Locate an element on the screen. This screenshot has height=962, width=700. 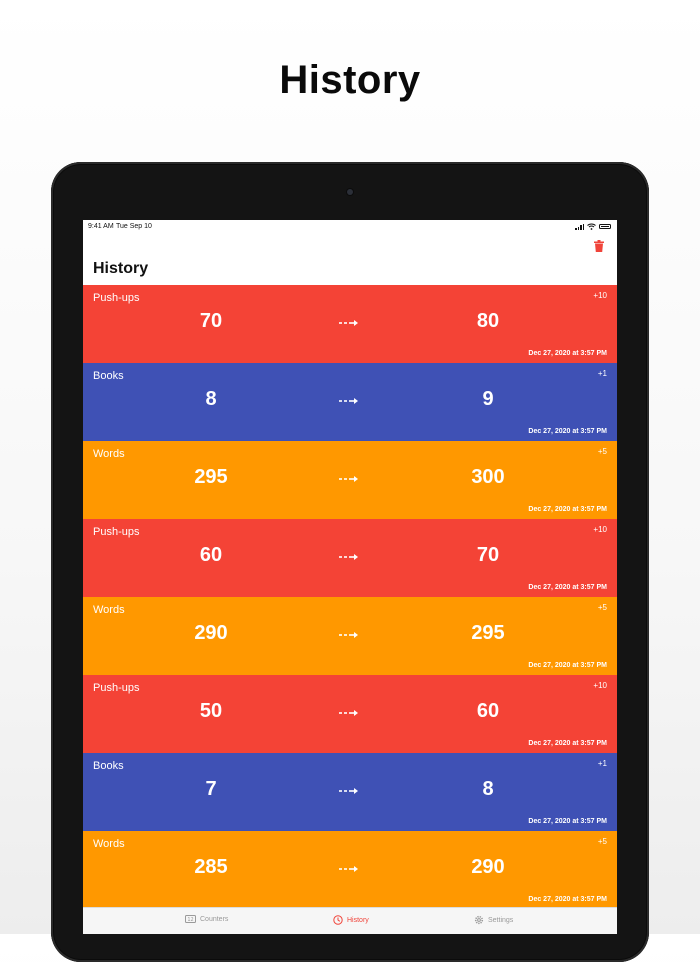
history-row: Words +5 285 290 Dec 27, 2020 at 3:57 PM is located at coordinates (350, 870).